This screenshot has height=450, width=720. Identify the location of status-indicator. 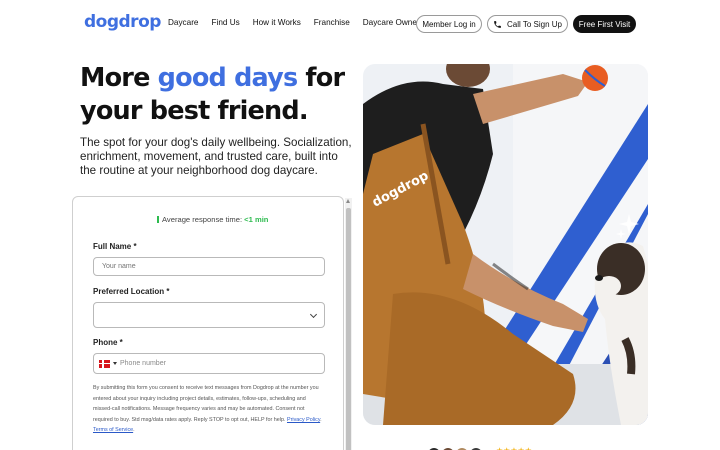
(158, 219).